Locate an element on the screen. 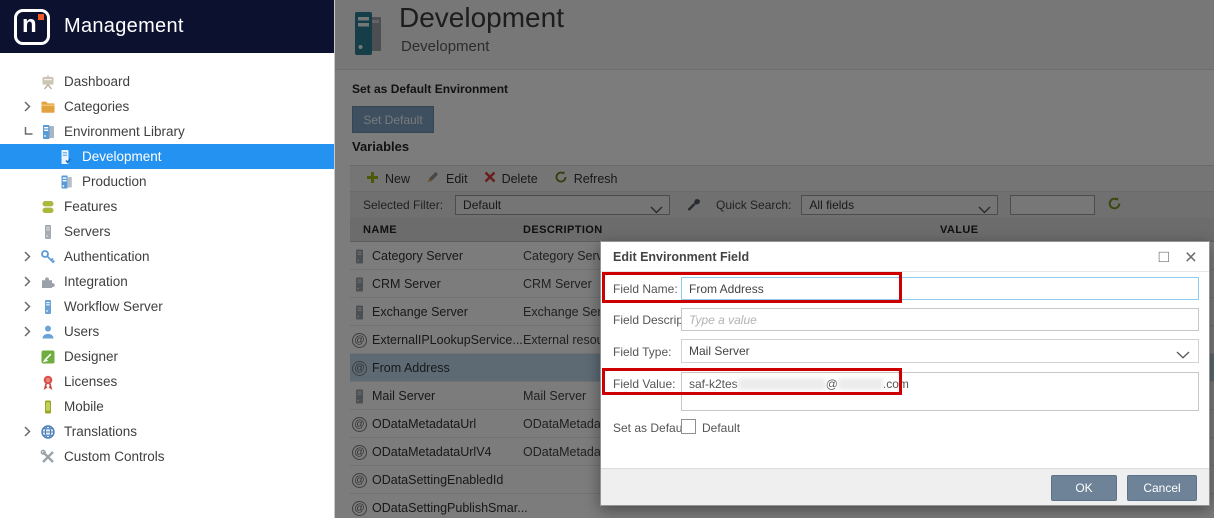  sidebar-item-designer: Designer is located at coordinates (167, 356).